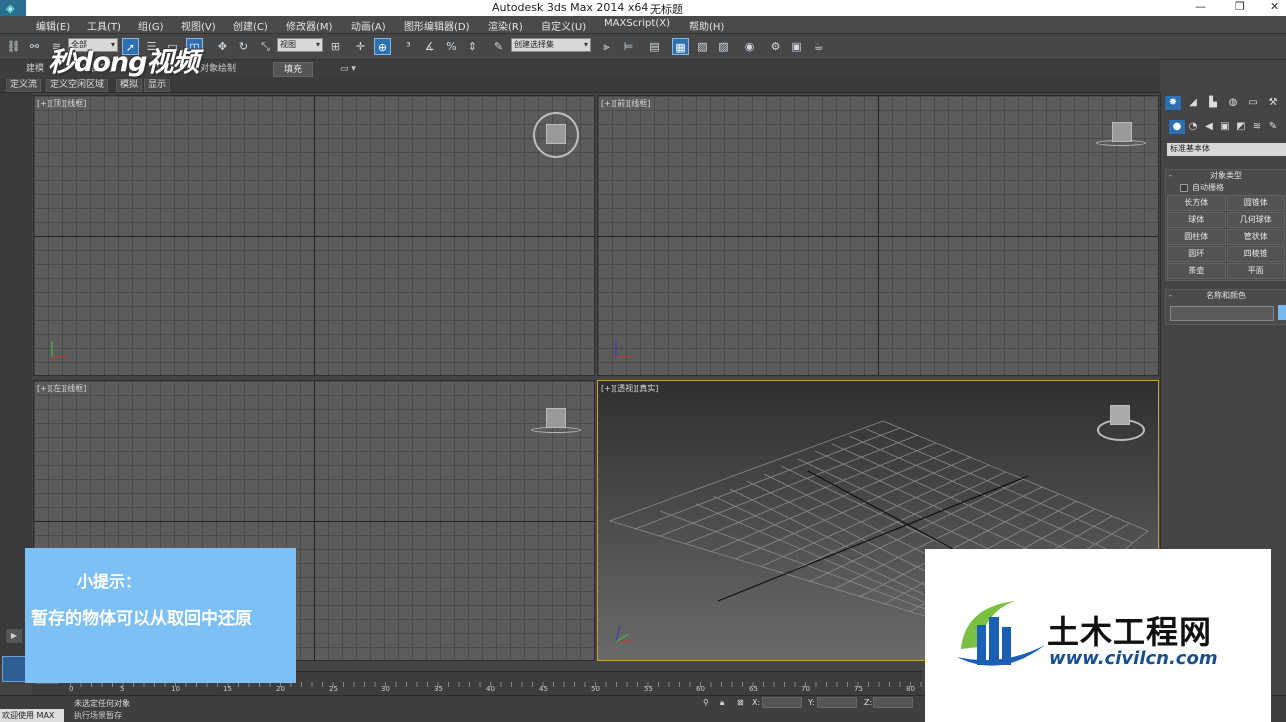 Image resolution: width=1286 pixels, height=722 pixels. What do you see at coordinates (563, 25) in the screenshot?
I see `menu-customize: 自定义(U)` at bounding box center [563, 25].